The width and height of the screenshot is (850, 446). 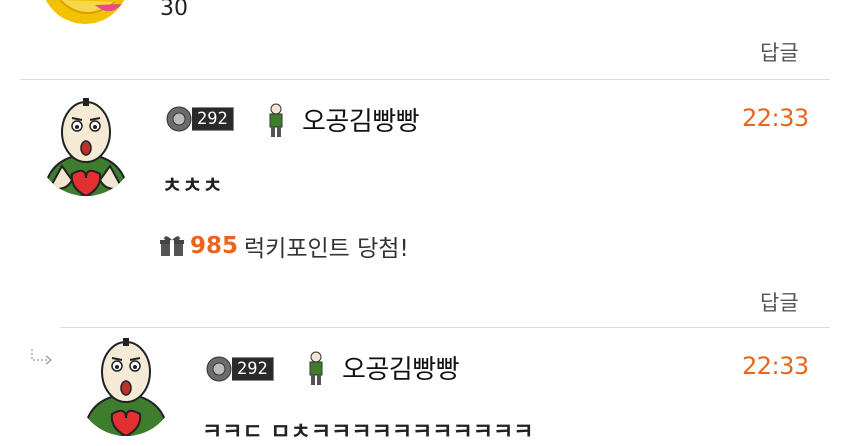 What do you see at coordinates (192, 186) in the screenshot?
I see `comment-text: ㅊㅊㅊ` at bounding box center [192, 186].